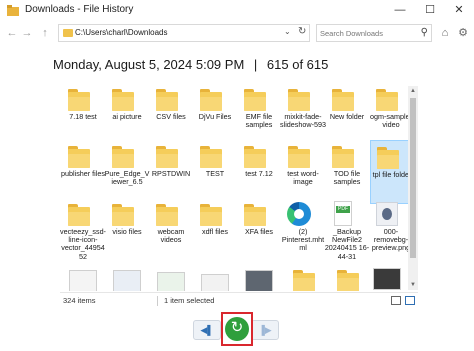  What do you see at coordinates (287, 31) in the screenshot?
I see `chevron-down-icon: ⌄` at bounding box center [287, 31].